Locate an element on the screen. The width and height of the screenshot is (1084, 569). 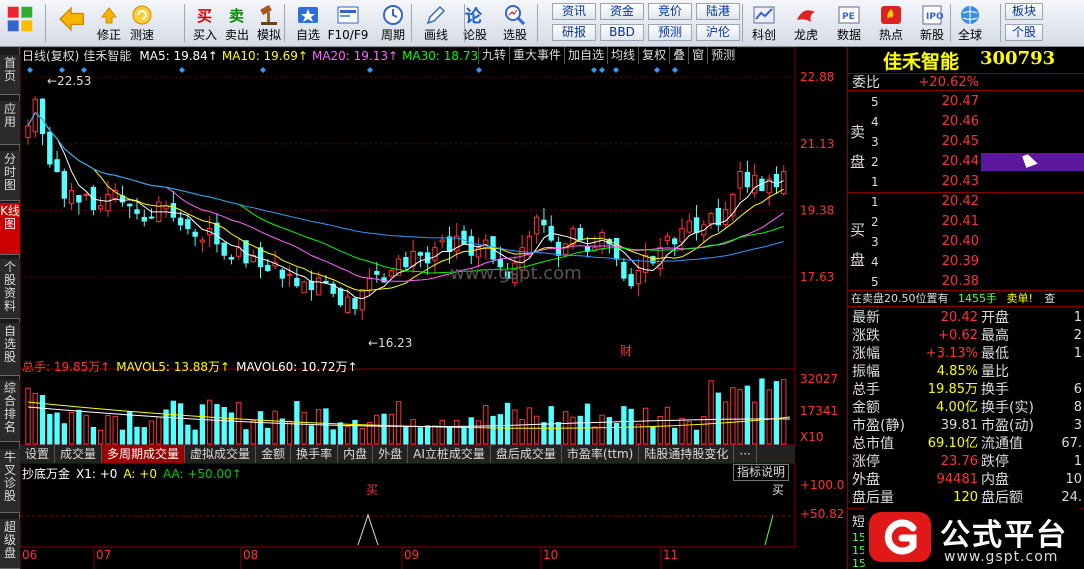
toolbar-btn-18: 全球 is located at coordinates (970, 23).